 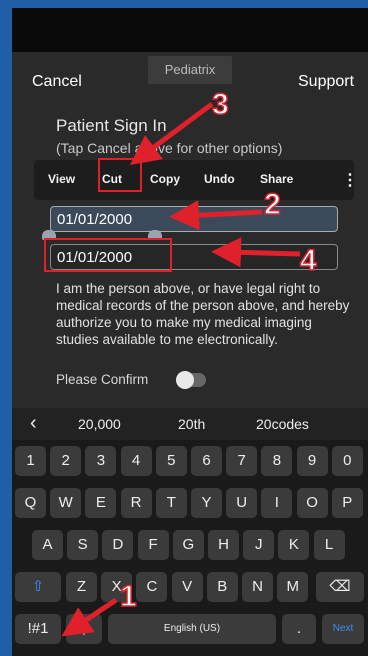 What do you see at coordinates (128, 596) in the screenshot?
I see `callout-1: 1` at bounding box center [128, 596].